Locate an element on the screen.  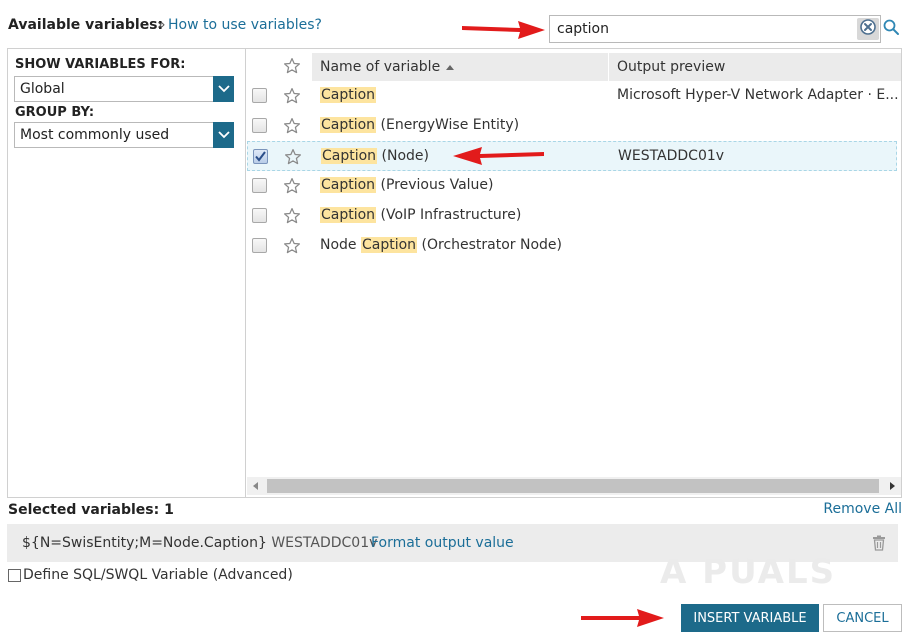
table-row: Caption (Previous Value) is located at coordinates (572, 186).